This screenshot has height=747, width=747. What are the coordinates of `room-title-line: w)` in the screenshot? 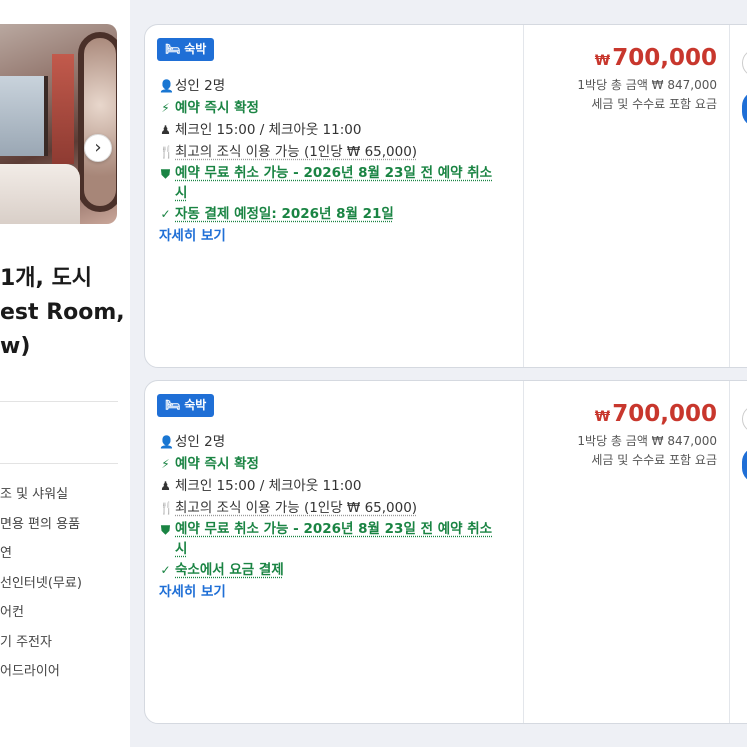 It's located at (15, 346).